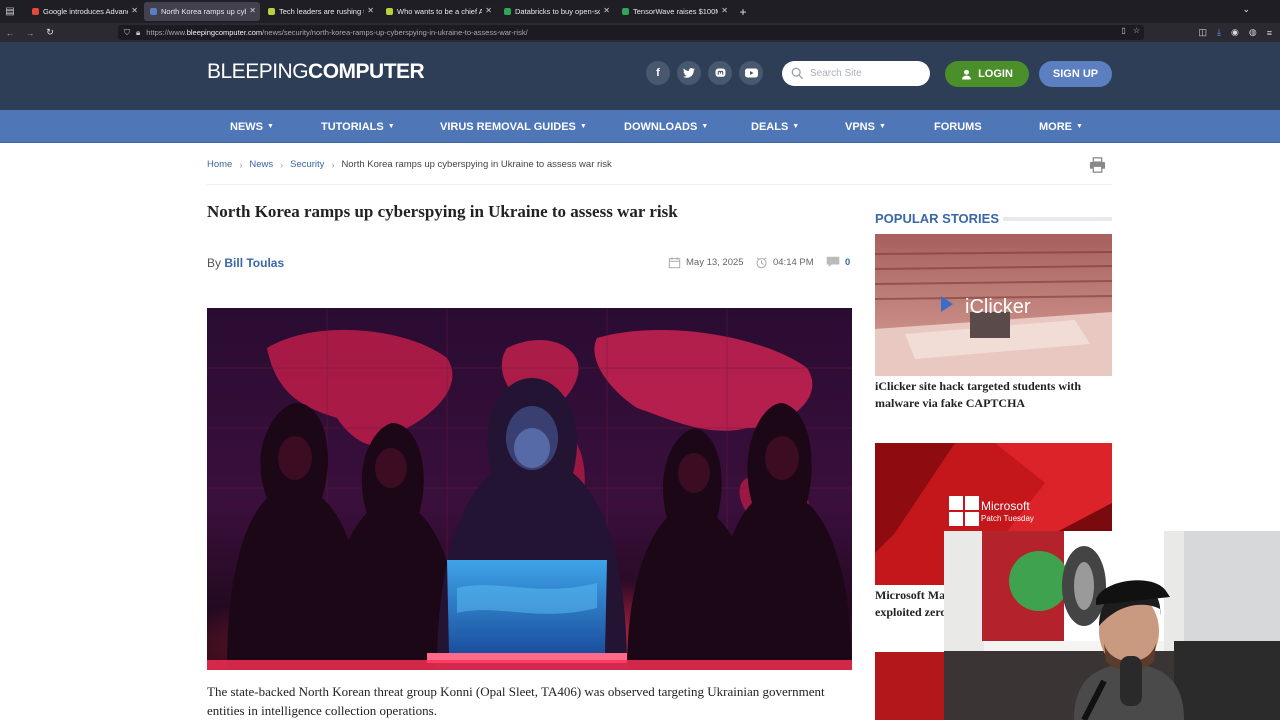 The image size is (1280, 720). I want to click on tab-label: Google introduces Advanc, so click(85, 11).